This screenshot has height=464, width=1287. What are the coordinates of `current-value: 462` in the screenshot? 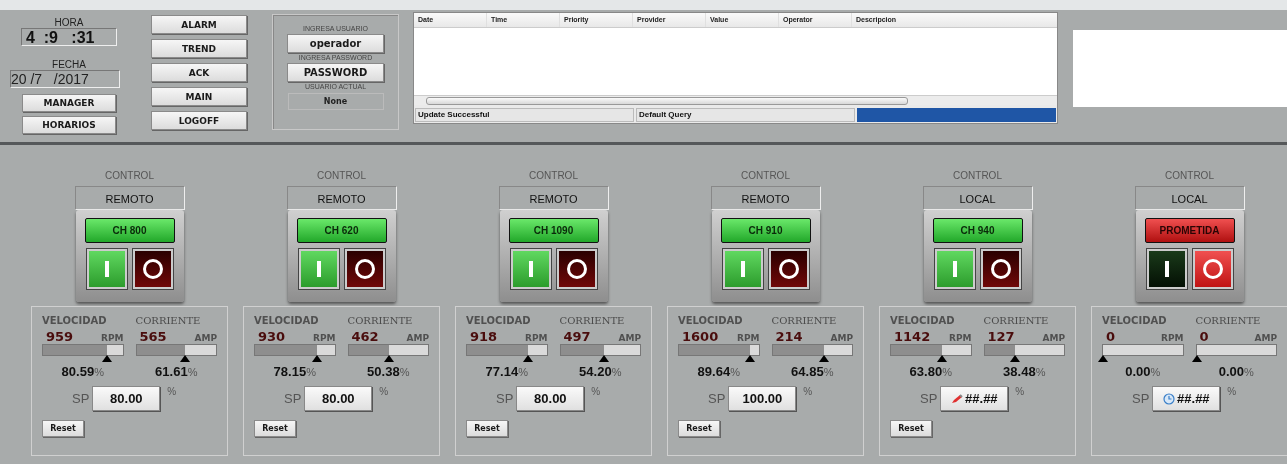 It's located at (365, 336).